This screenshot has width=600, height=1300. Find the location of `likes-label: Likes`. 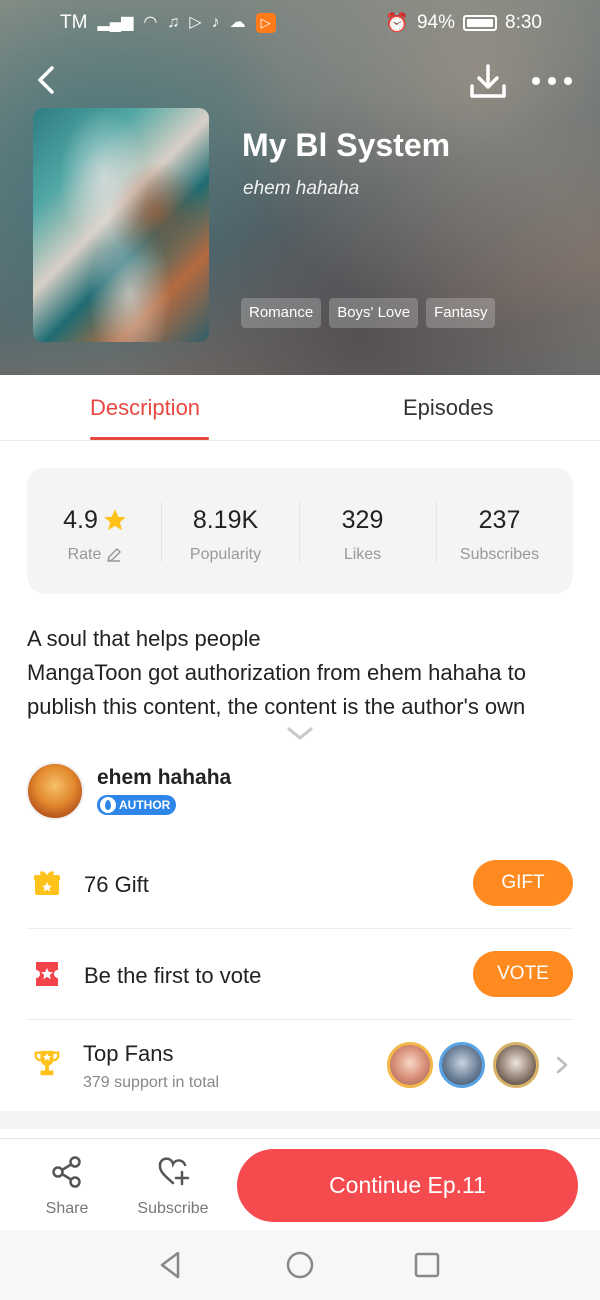

likes-label: Likes is located at coordinates (362, 554).